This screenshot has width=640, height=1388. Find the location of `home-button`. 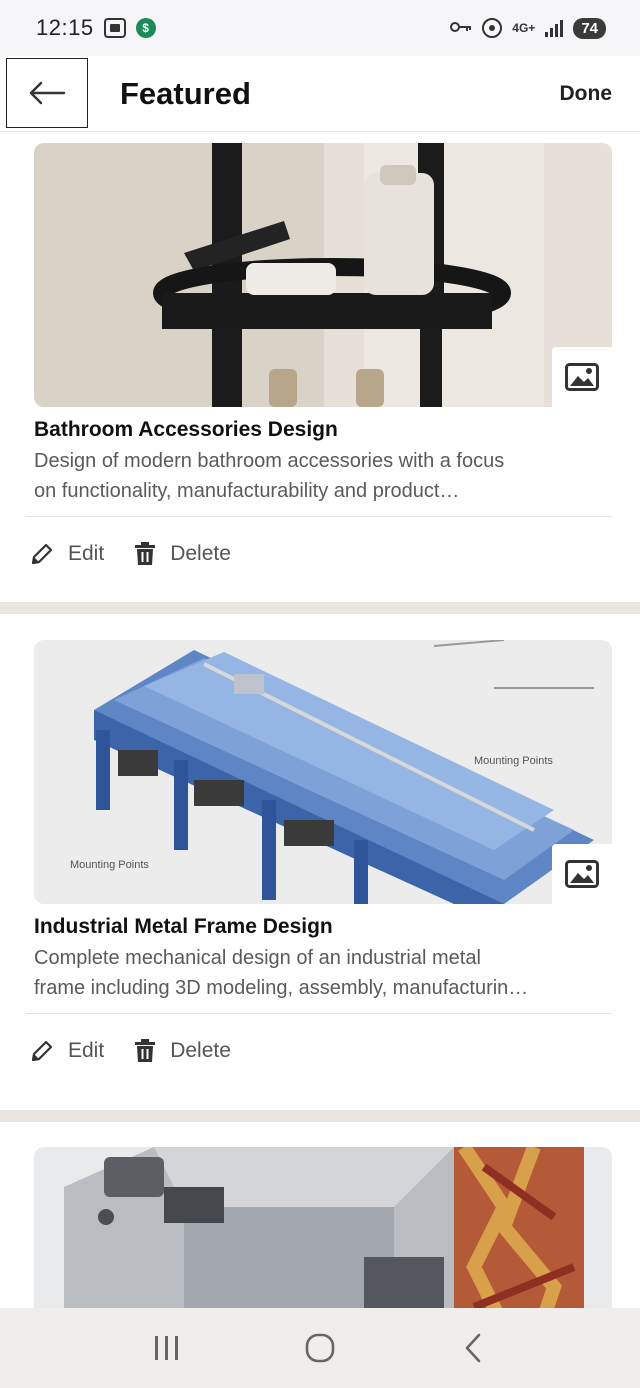

home-button is located at coordinates (320, 1348).